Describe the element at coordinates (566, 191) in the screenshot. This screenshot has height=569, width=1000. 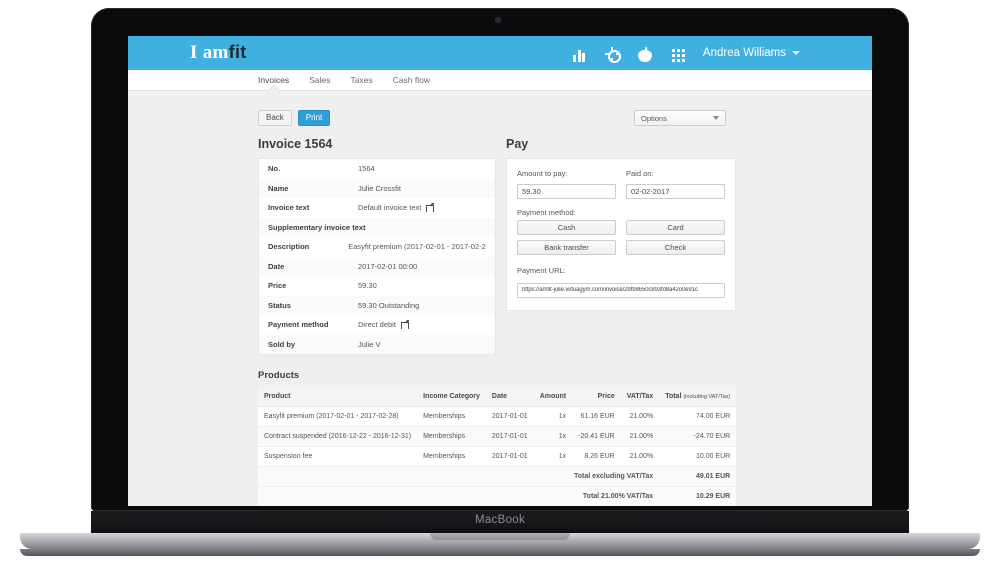
I see `amount-to-pay-input` at that location.